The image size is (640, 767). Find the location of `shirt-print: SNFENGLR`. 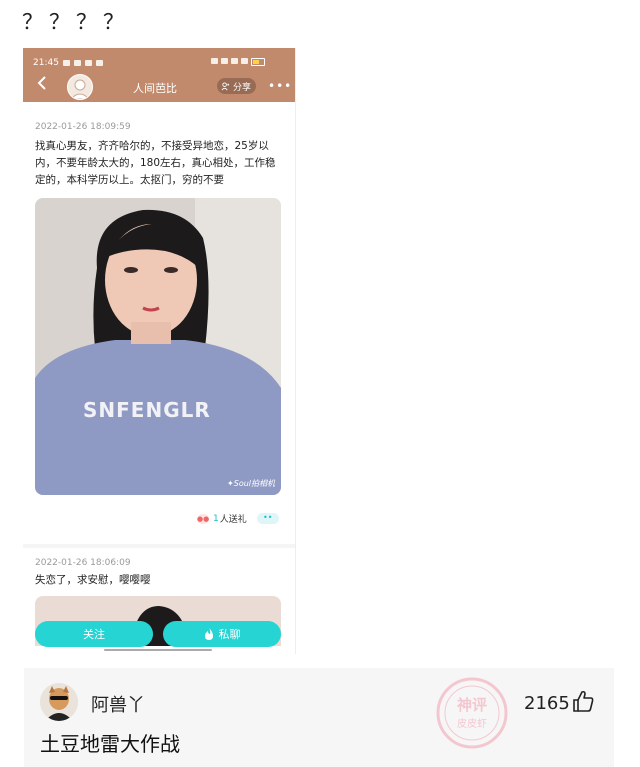

shirt-print: SNFENGLR is located at coordinates (147, 410).